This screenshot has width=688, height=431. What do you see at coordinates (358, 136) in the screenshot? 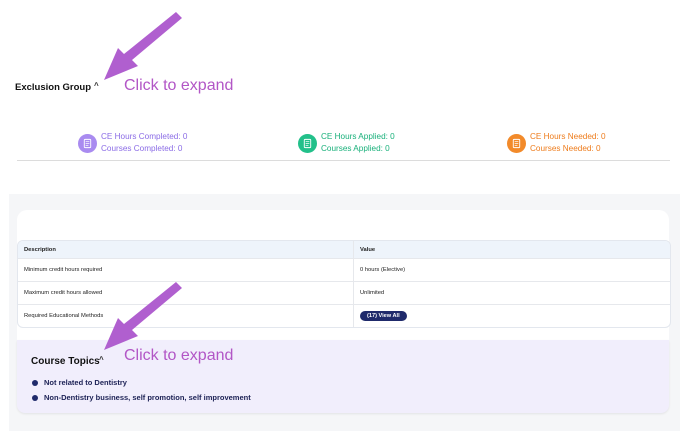
I see `ce-hours-applied: CE Hours Applied: 0` at bounding box center [358, 136].